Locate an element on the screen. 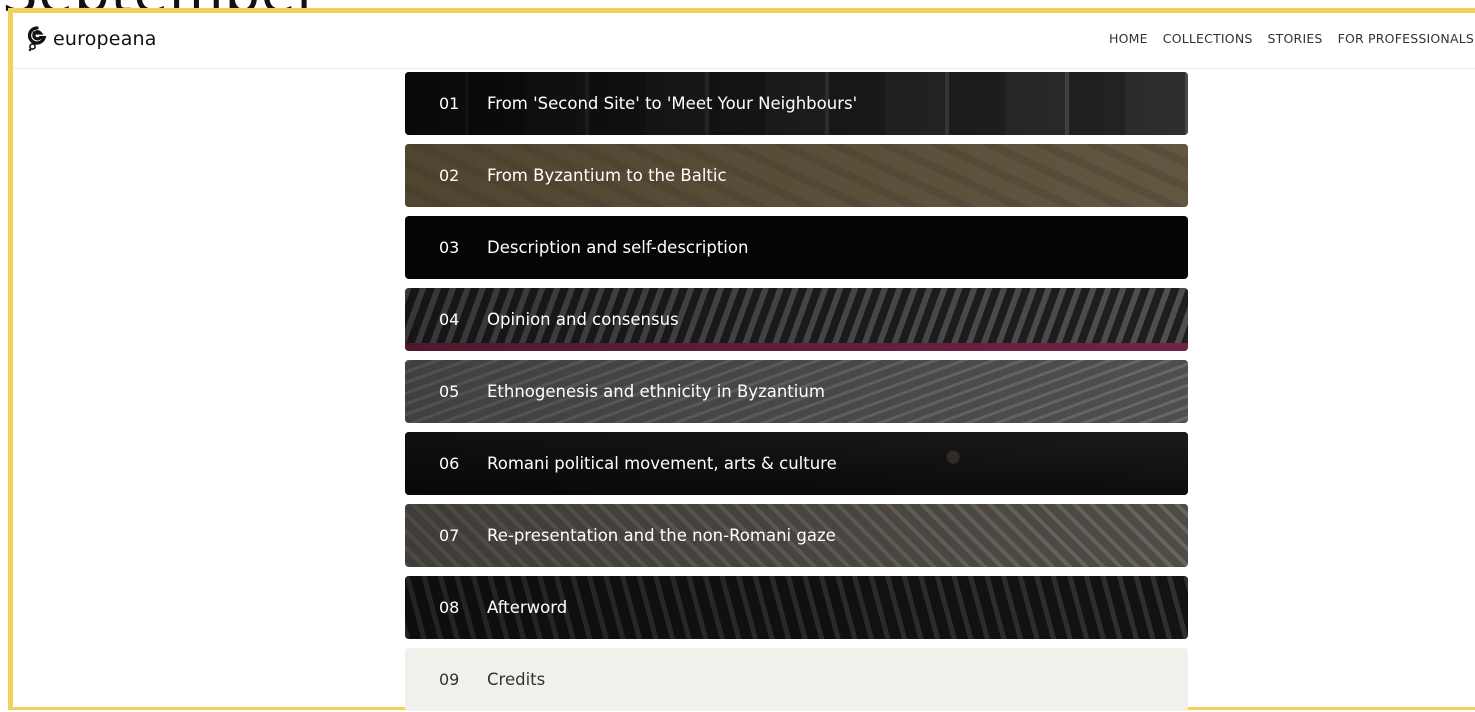  chapter-title: Opinion and consensus is located at coordinates (583, 319).